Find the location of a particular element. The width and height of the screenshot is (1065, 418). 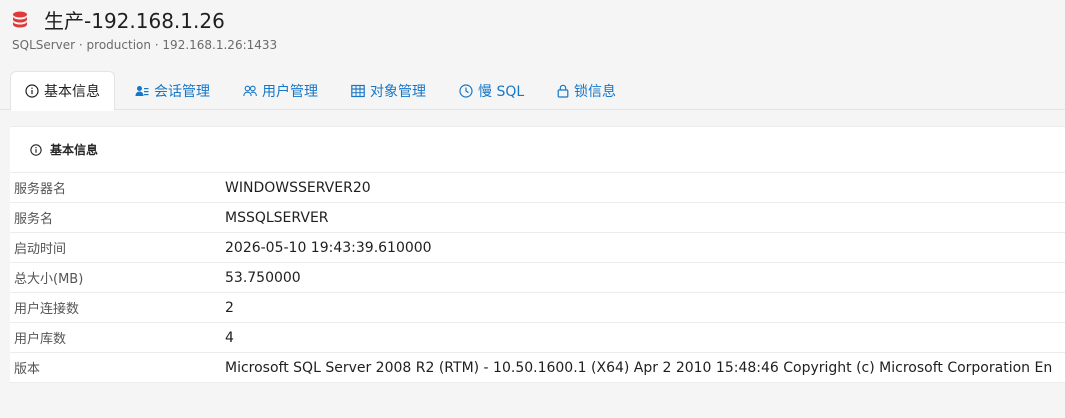

tab-lock-info: 锁信息 is located at coordinates (586, 90).